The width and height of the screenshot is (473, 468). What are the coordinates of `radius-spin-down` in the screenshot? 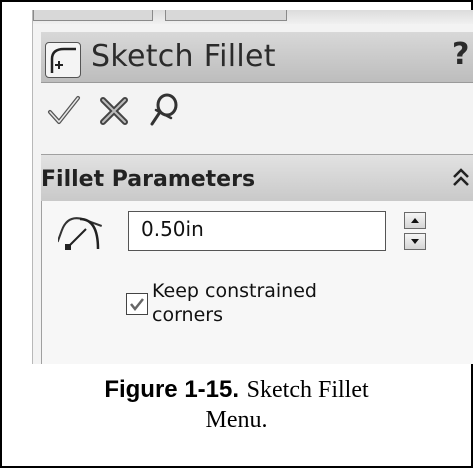 It's located at (415, 241).